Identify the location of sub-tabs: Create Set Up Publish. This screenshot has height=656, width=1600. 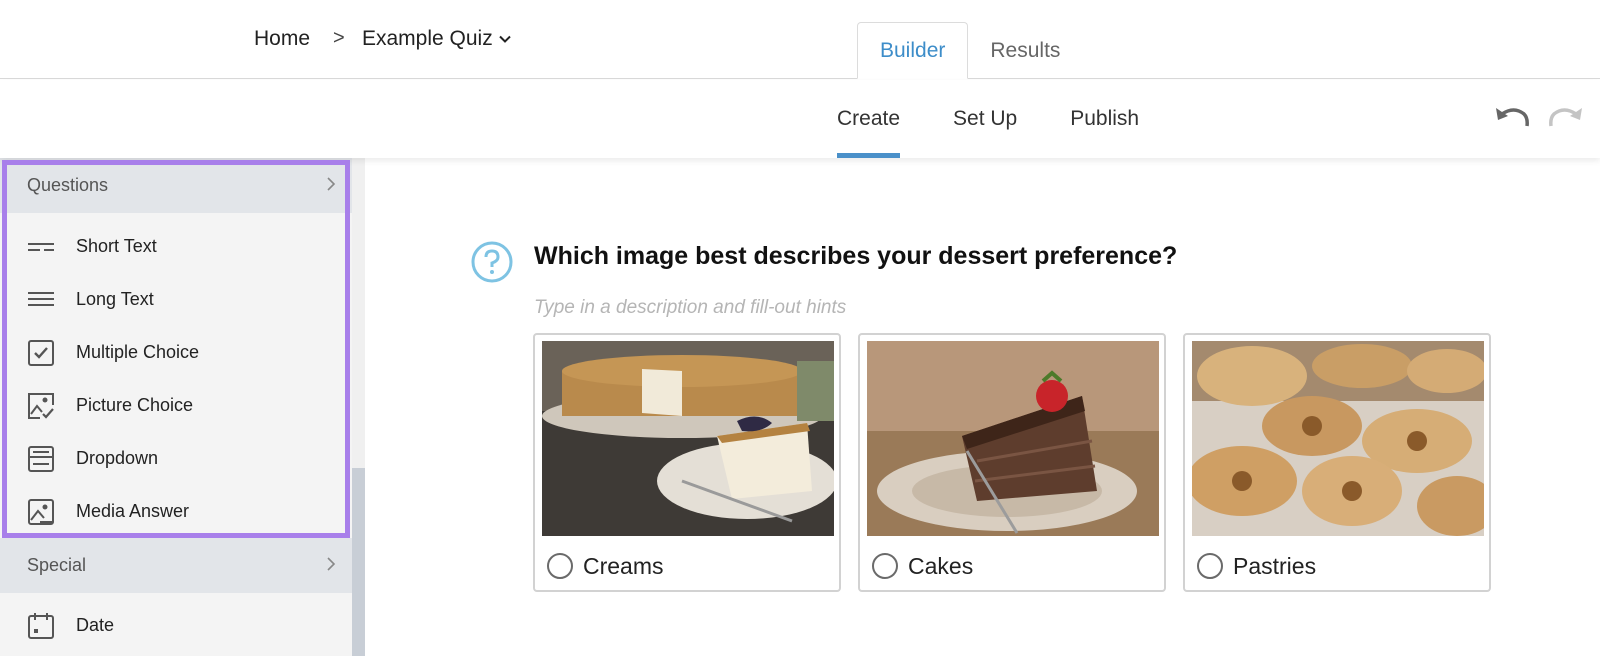
(988, 119).